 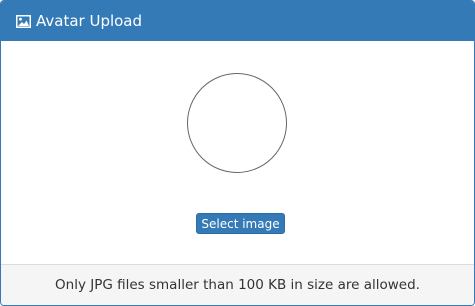 I want to click on avatar-preview, so click(x=237, y=123).